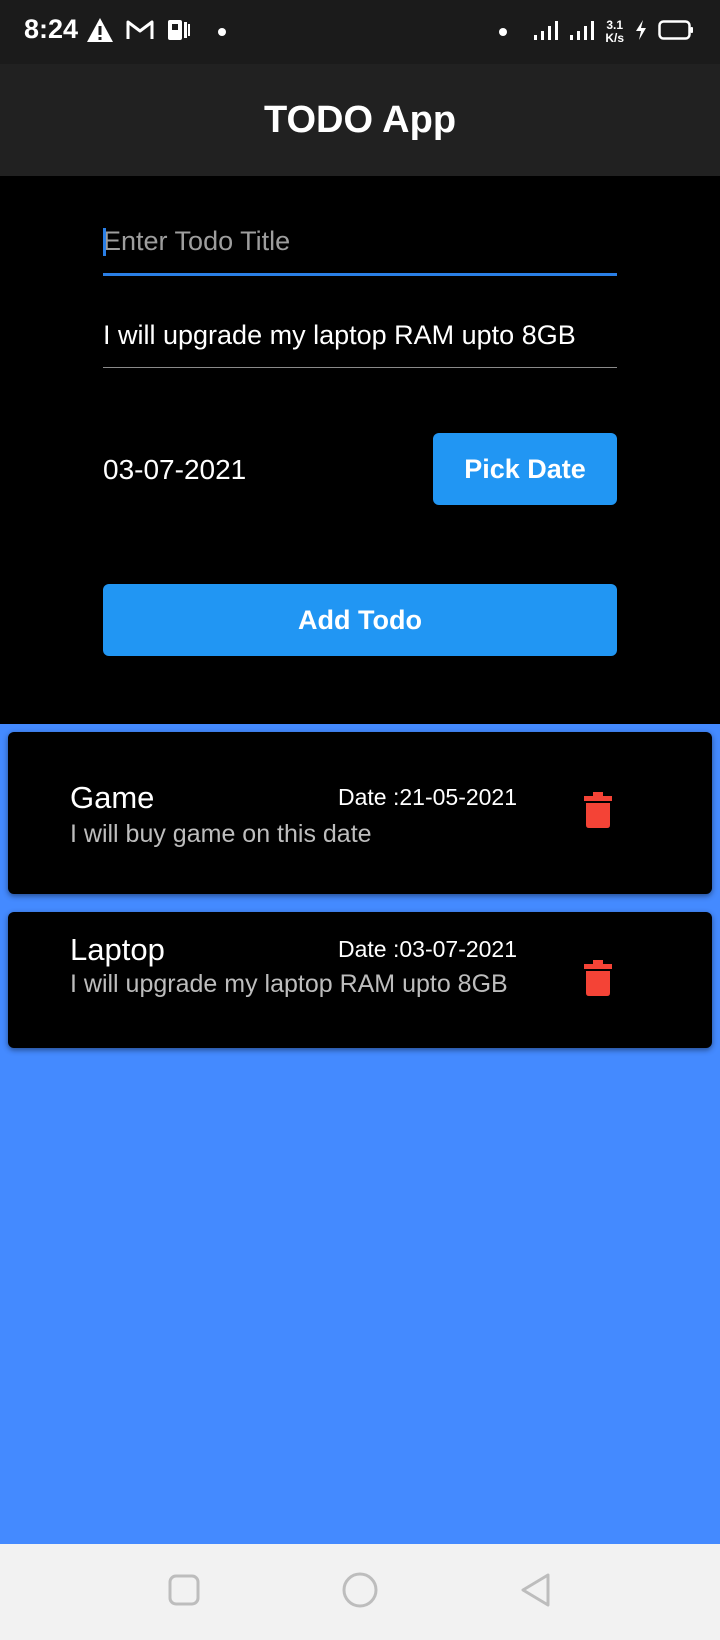  What do you see at coordinates (117, 949) in the screenshot?
I see `todo-card-title: Laptop` at bounding box center [117, 949].